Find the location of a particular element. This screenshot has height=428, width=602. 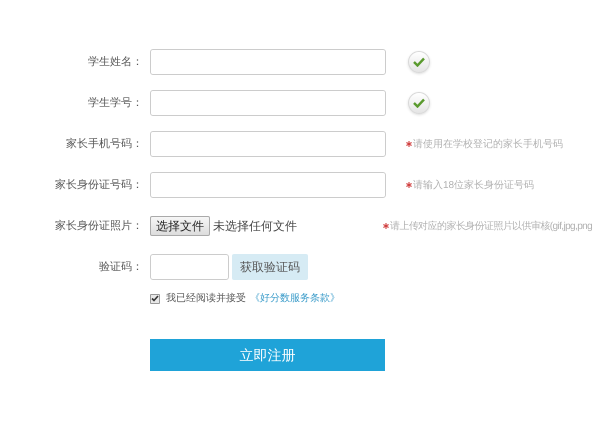

file-status: 未选择任何文件 is located at coordinates (255, 226).